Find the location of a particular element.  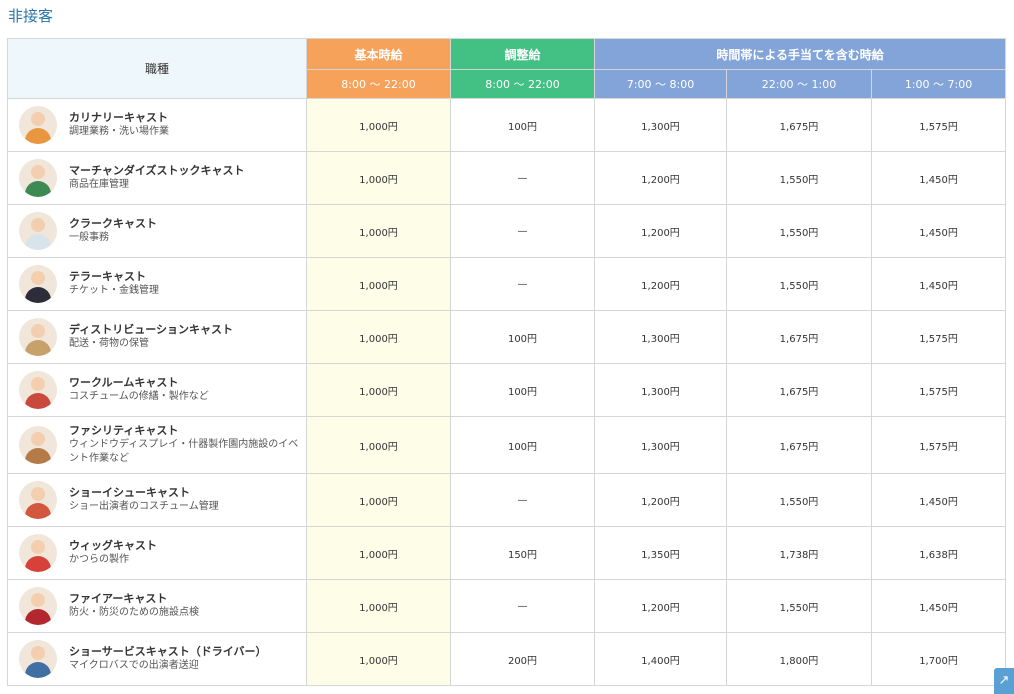

job-description: 一般事務 is located at coordinates (89, 237).